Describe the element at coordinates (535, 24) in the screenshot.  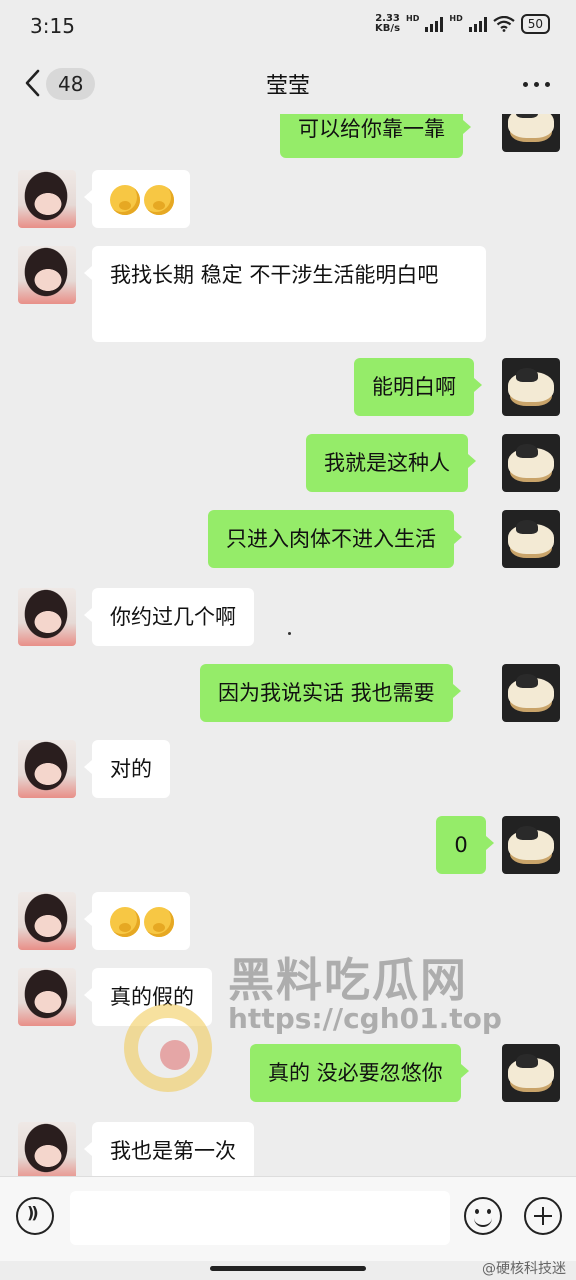
I see `battery-icon: 50` at that location.